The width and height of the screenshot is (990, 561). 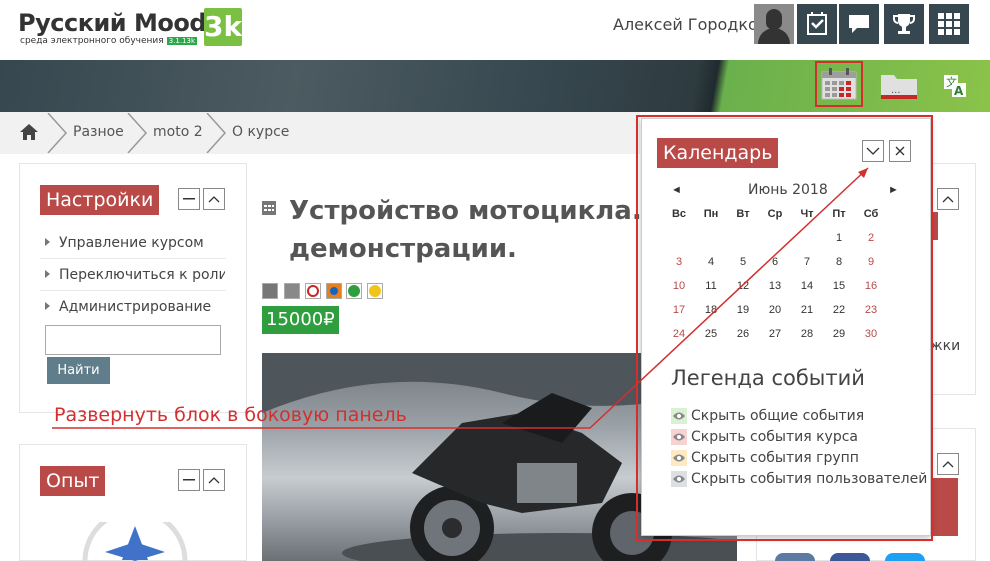 What do you see at coordinates (871, 262) in the screenshot?
I see `calendar-day: 9` at bounding box center [871, 262].